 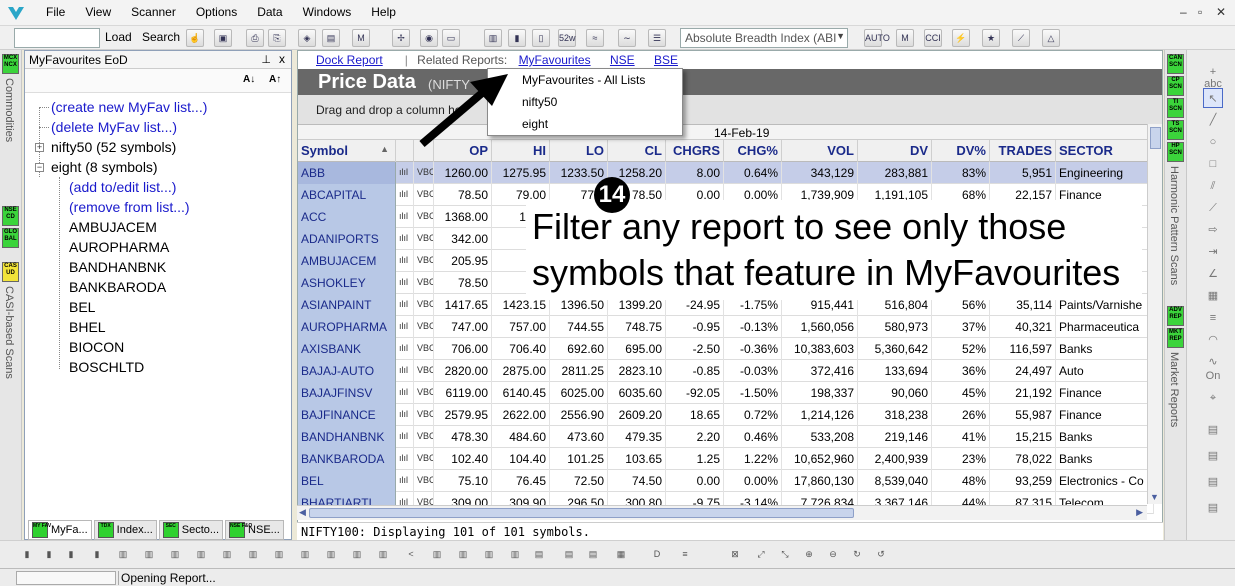 I want to click on ti-scan-badge: TI SCN, so click(x=1175, y=108).